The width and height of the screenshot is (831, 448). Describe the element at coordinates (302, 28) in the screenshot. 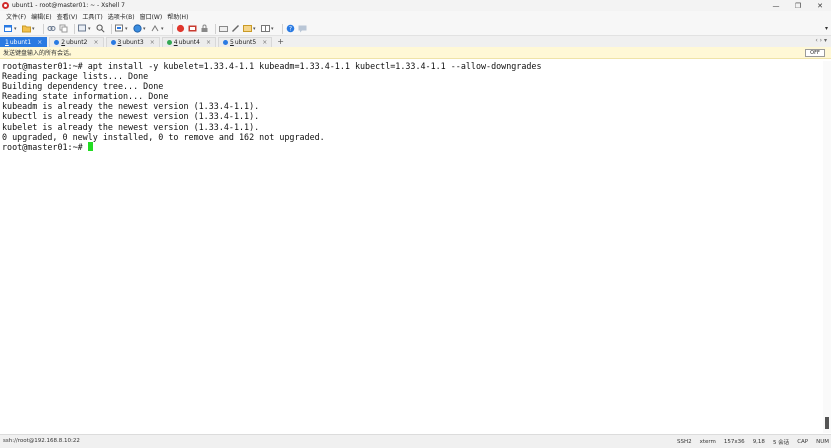

I see `chat-icon` at that location.